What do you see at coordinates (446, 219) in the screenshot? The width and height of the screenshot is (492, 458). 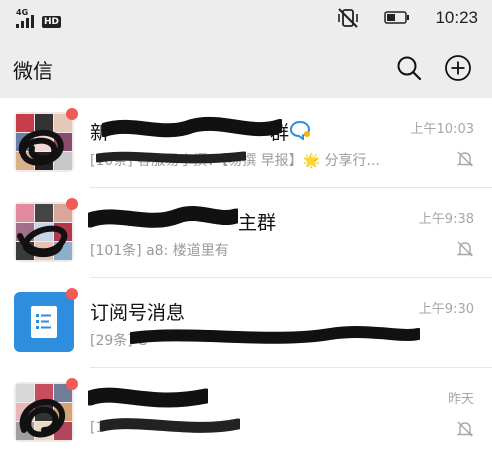 I see `chat-time: 上午9:38` at bounding box center [446, 219].